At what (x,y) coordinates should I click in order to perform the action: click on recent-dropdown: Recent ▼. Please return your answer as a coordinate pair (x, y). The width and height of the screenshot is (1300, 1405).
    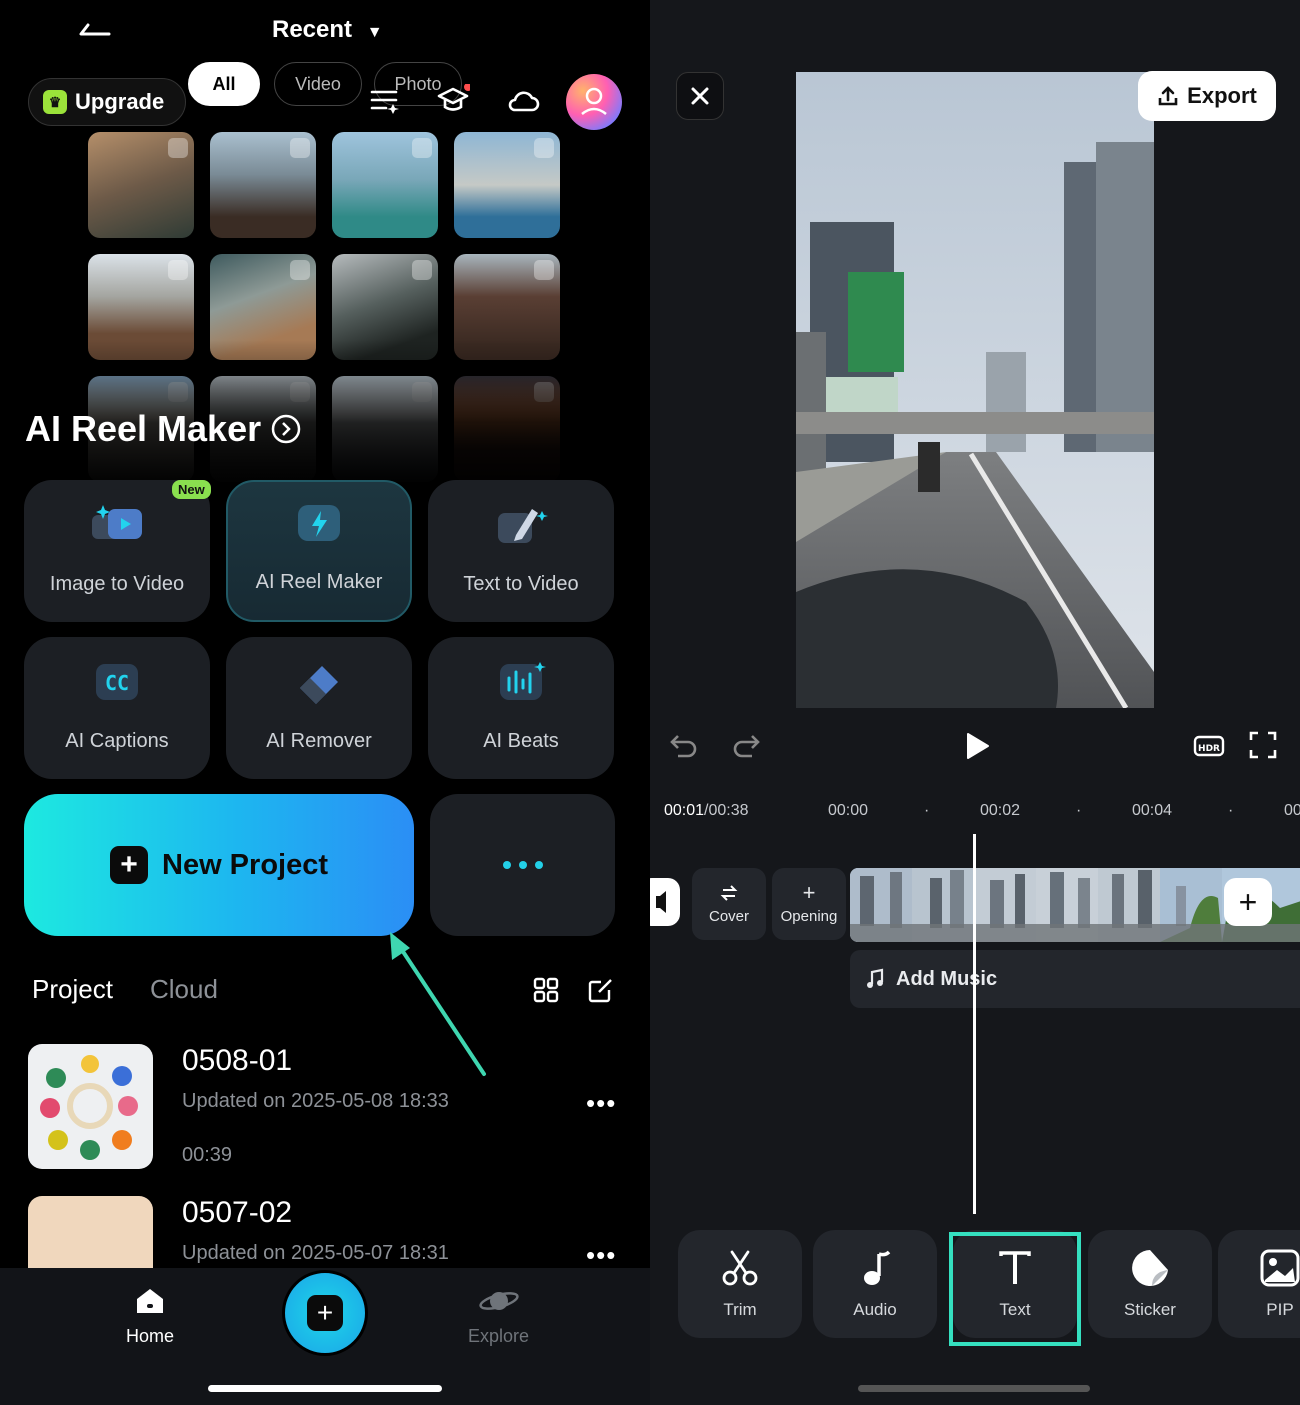
    Looking at the image, I should click on (327, 30).